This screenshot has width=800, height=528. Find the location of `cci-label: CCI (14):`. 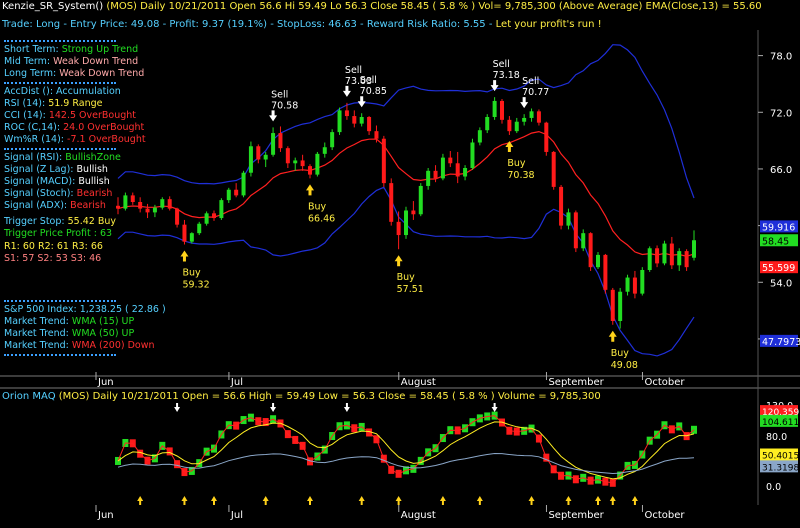

cci-label: CCI (14): is located at coordinates (25, 115).